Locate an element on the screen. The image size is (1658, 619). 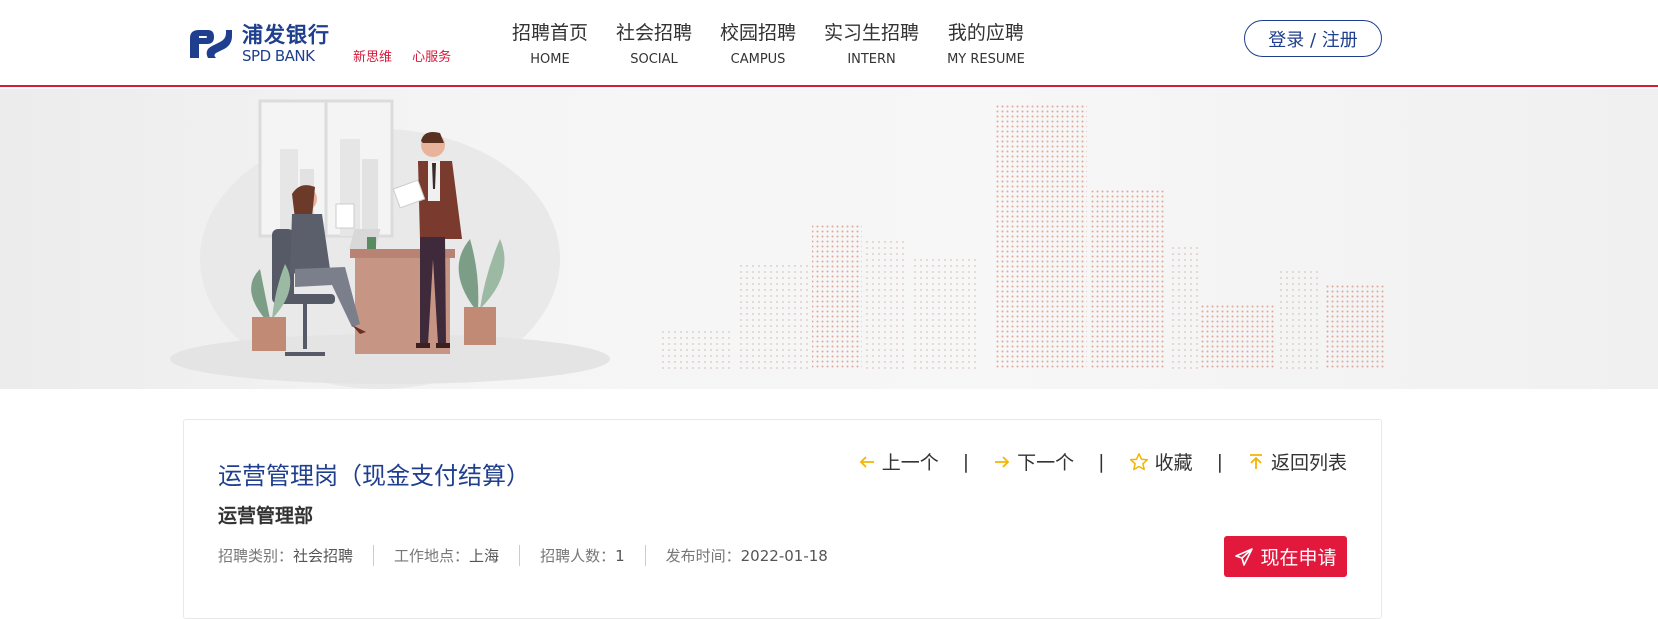
meta-location: 工作地点：上海 is located at coordinates (457, 555).